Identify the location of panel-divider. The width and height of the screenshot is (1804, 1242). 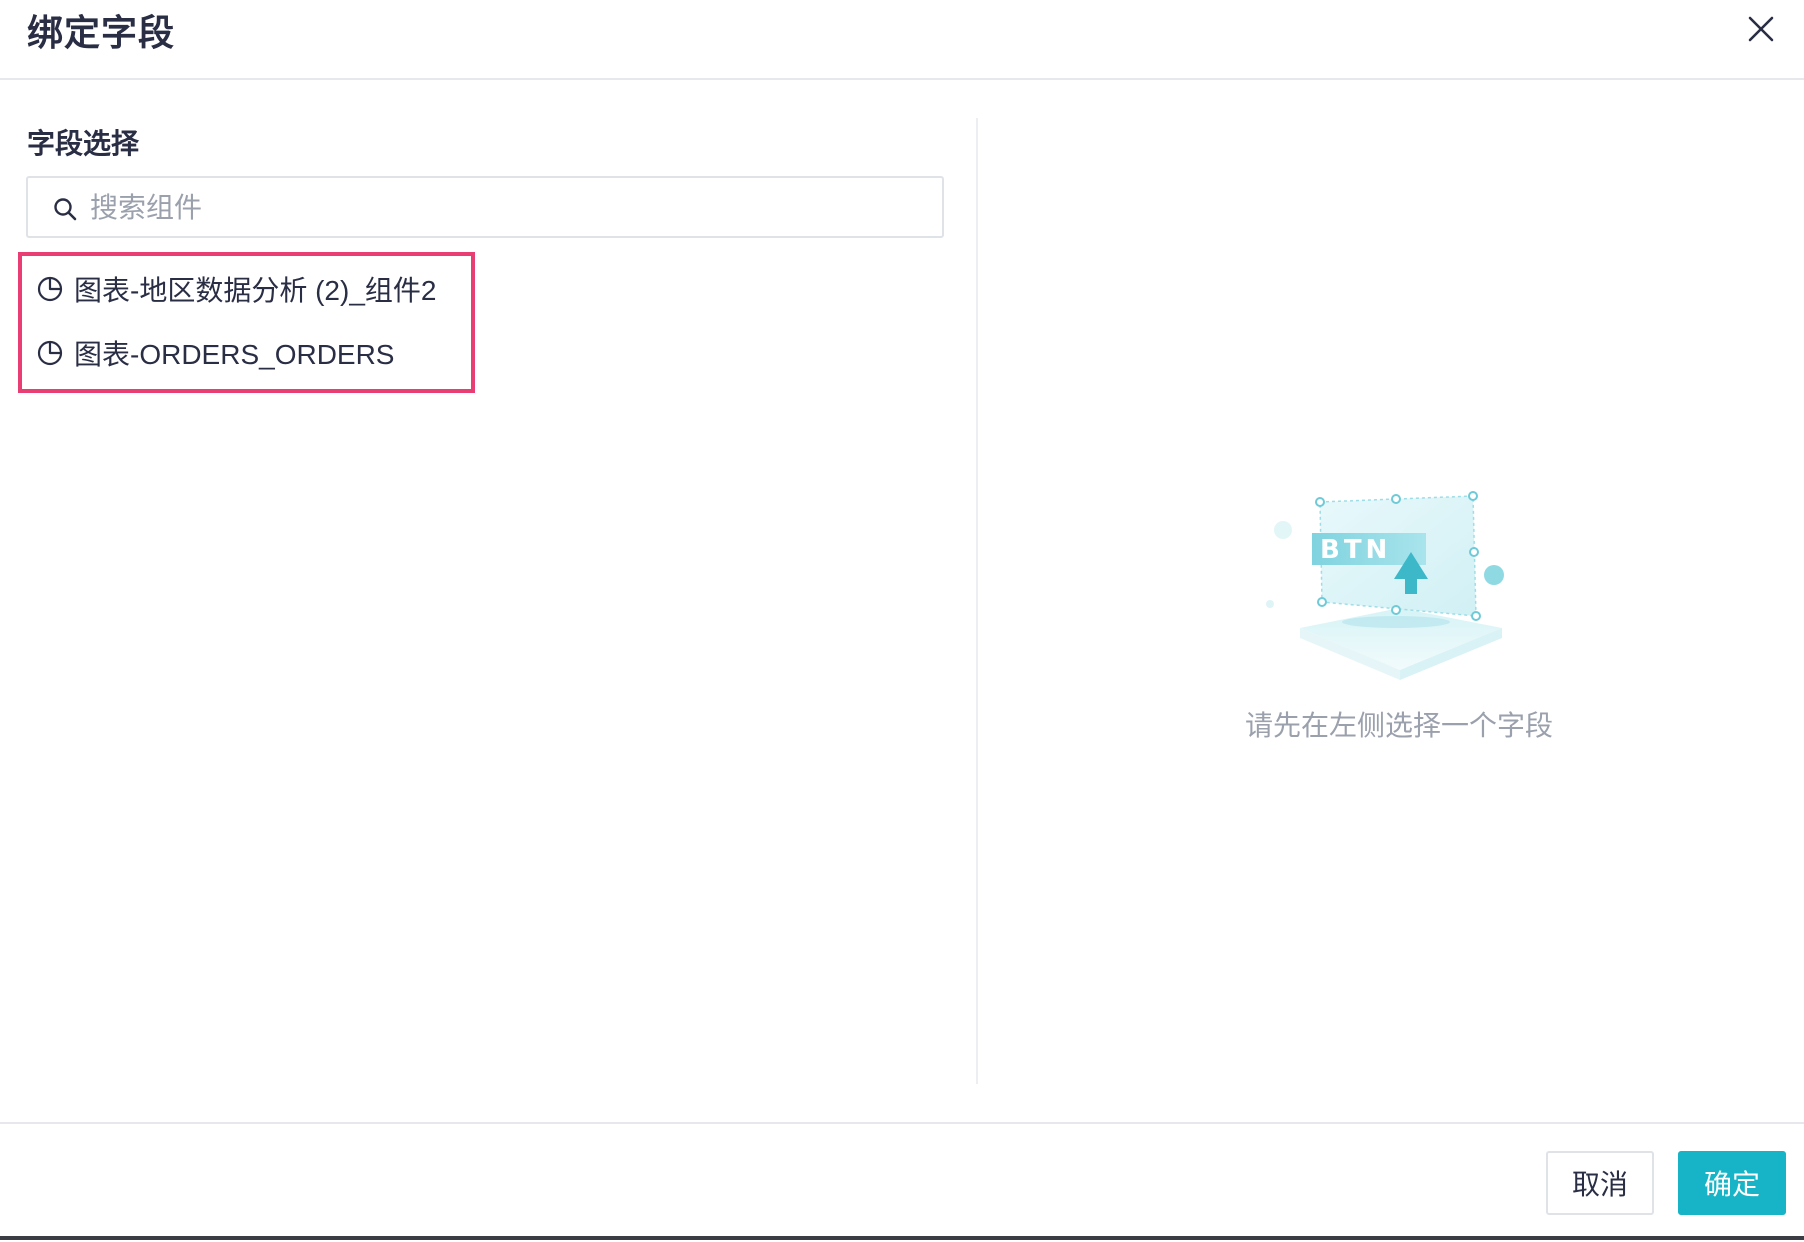
(977, 601).